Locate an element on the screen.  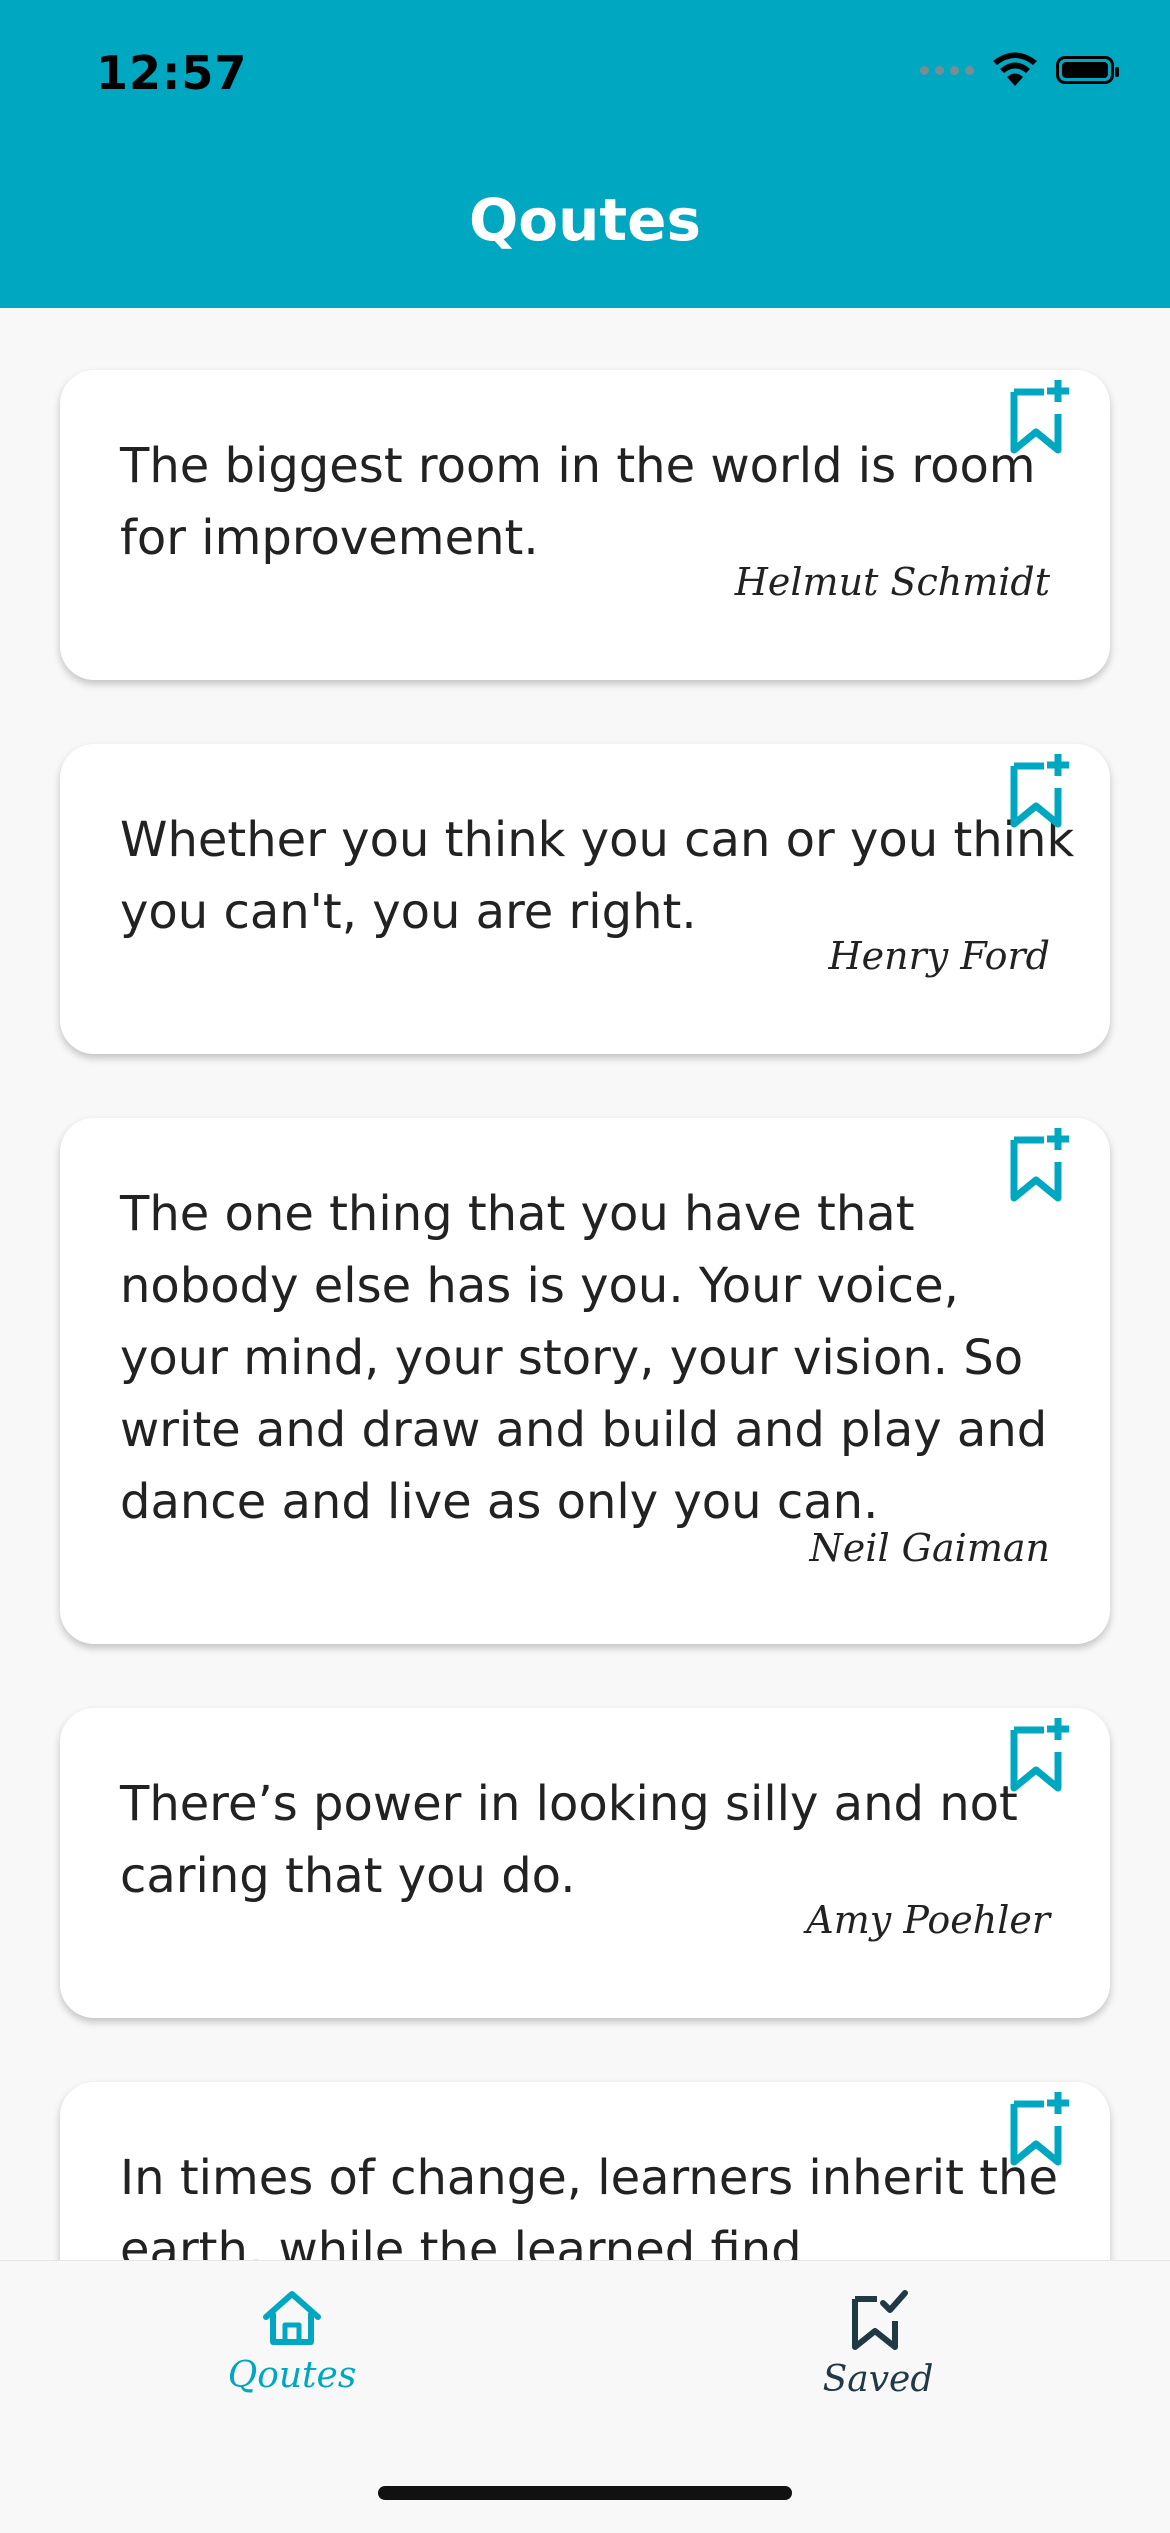
tab-qoutes-label: Qoutes is located at coordinates (292, 2375).